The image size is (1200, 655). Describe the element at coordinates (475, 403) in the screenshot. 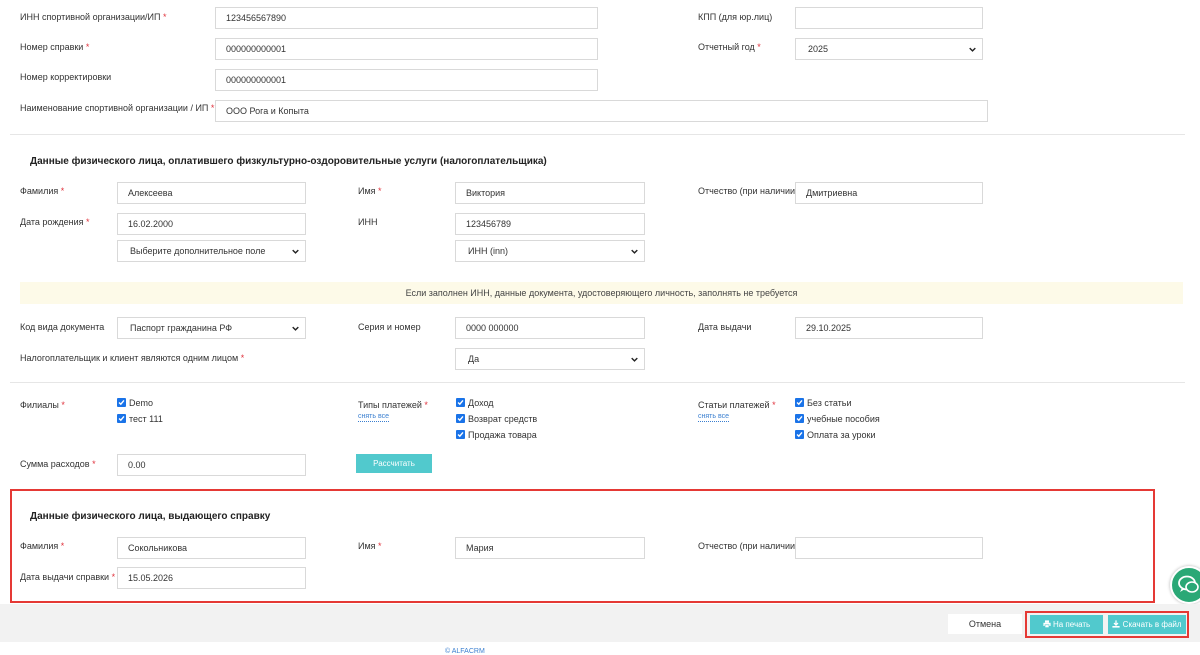

I see `payment-type-checkbox: Доход` at that location.